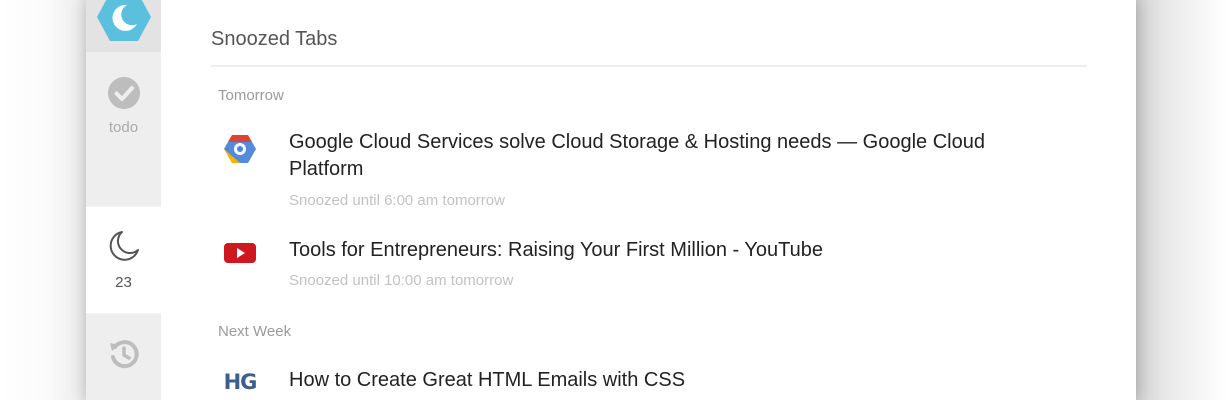  I want to click on check-circle-icon, so click(124, 95).